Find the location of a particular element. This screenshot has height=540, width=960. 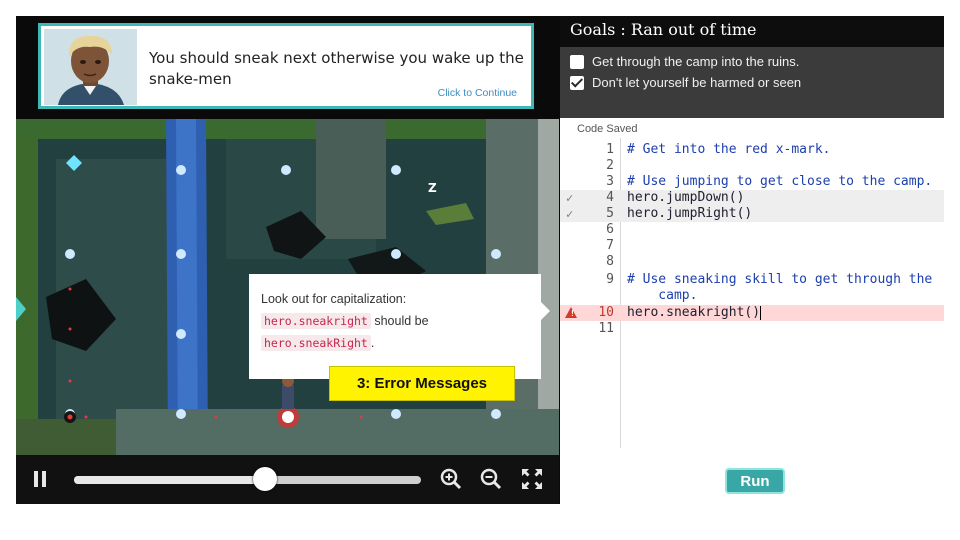

progress-fill is located at coordinates (169, 480).